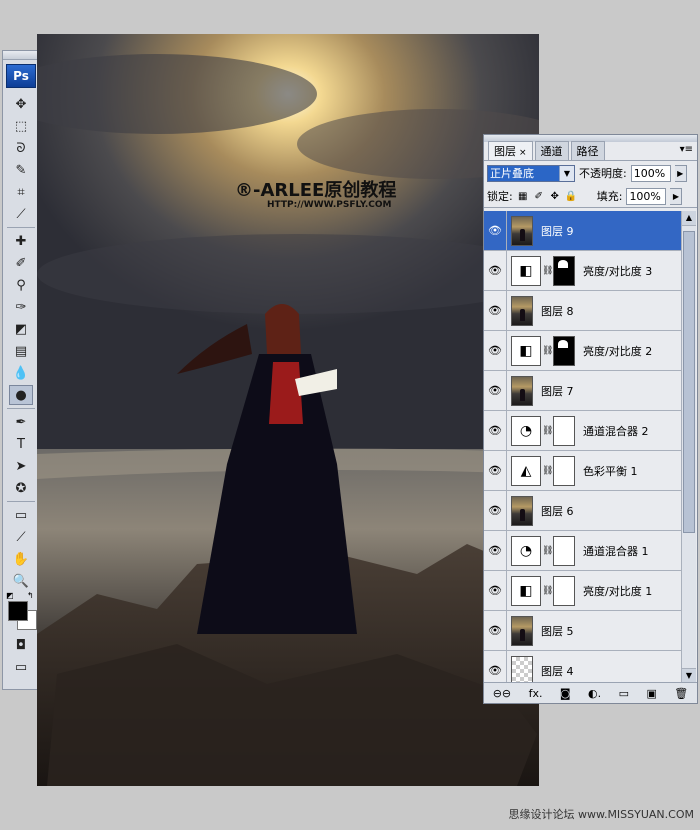 The width and height of the screenshot is (700, 830). What do you see at coordinates (571, 196) in the screenshot?
I see `lock-all-icon: 🔒` at bounding box center [571, 196].